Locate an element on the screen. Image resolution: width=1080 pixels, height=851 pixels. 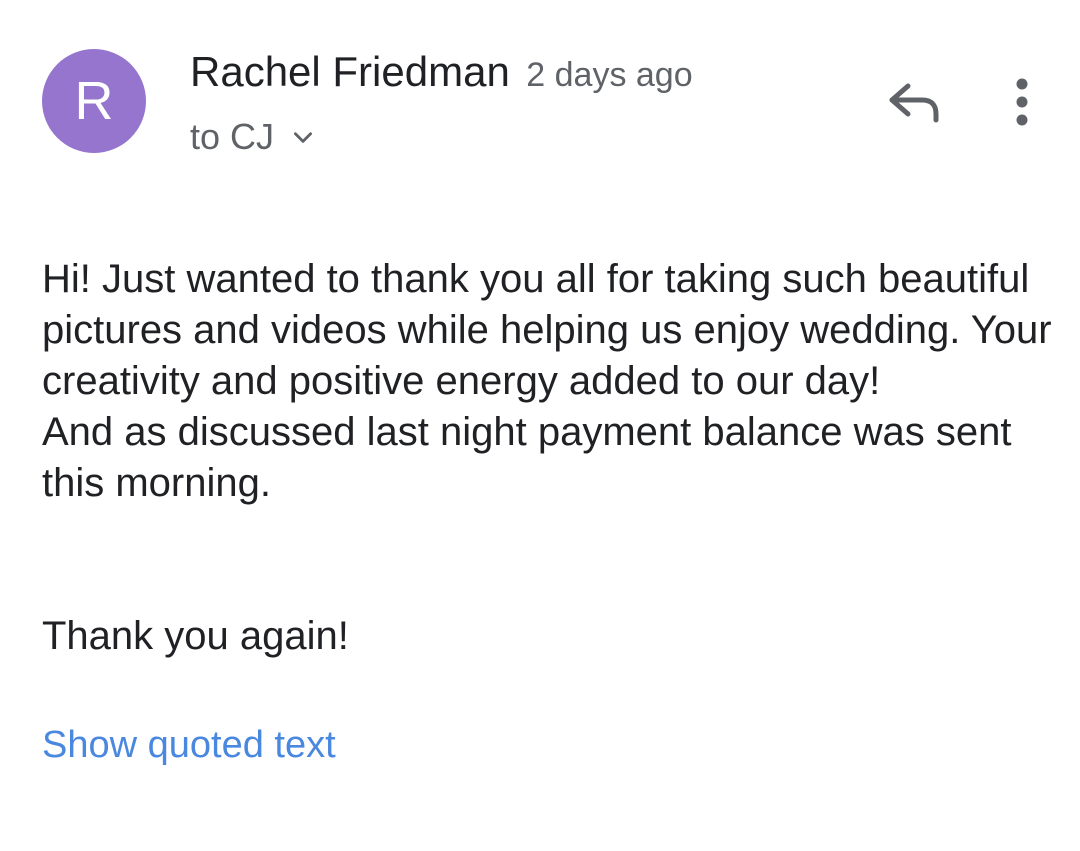
avatar: R is located at coordinates (94, 101).